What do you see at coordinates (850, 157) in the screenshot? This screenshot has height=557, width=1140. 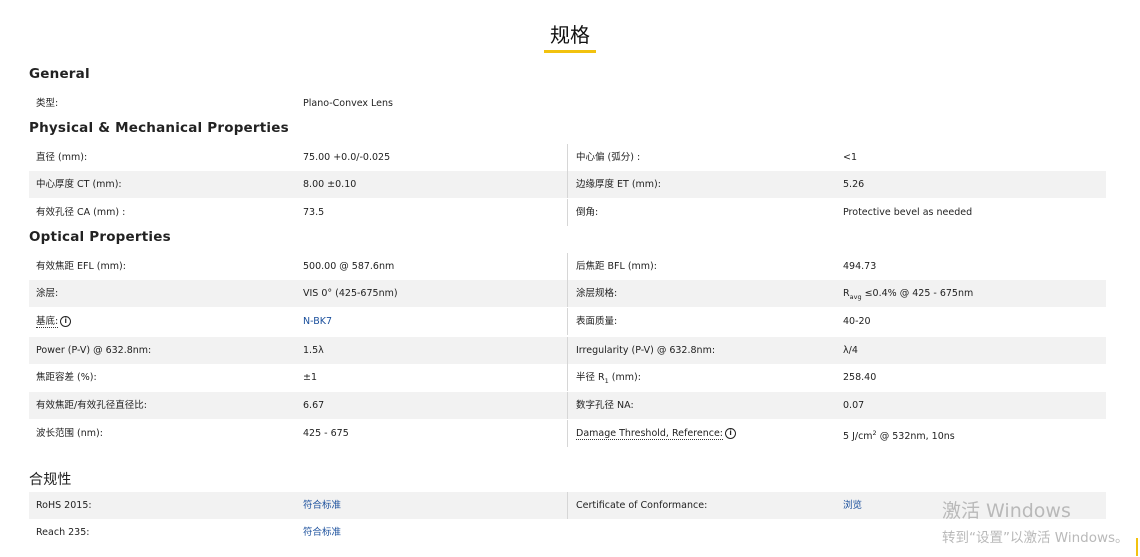 I see `spec-value-centering: <1` at bounding box center [850, 157].